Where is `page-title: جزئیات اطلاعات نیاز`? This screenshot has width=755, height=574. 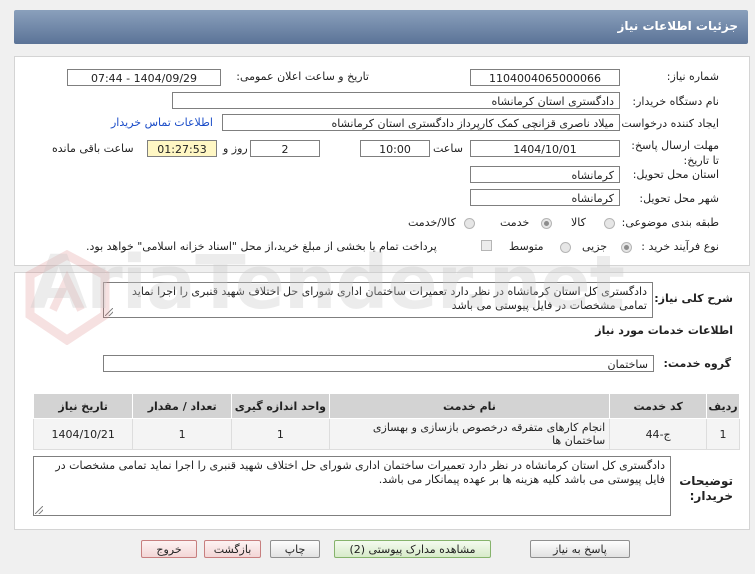 page-title: جزئیات اطلاعات نیاز is located at coordinates (677, 26).